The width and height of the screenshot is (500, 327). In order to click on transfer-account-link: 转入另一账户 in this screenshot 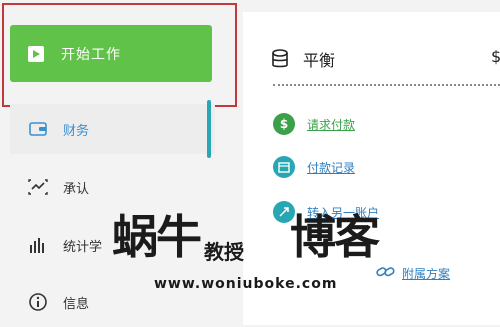, I will do `click(326, 212)`.